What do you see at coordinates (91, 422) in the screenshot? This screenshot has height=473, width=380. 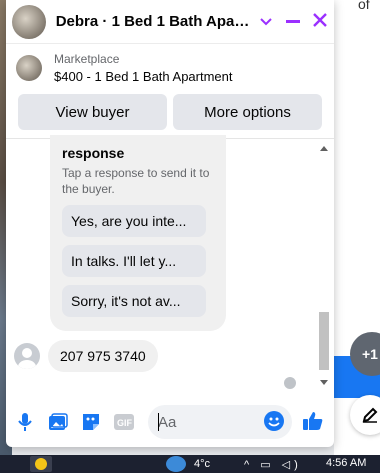 I see `sticker-icon` at bounding box center [91, 422].